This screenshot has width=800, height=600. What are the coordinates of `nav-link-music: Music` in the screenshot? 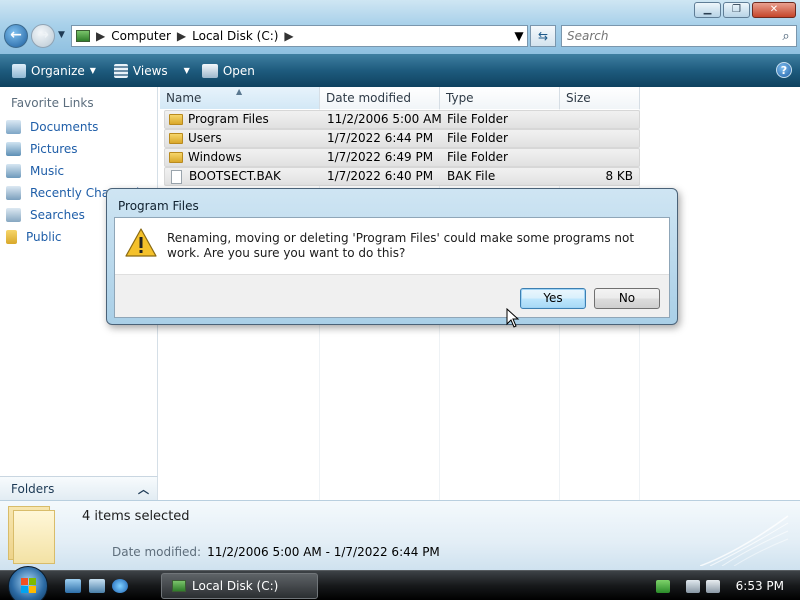 It's located at (81, 171).